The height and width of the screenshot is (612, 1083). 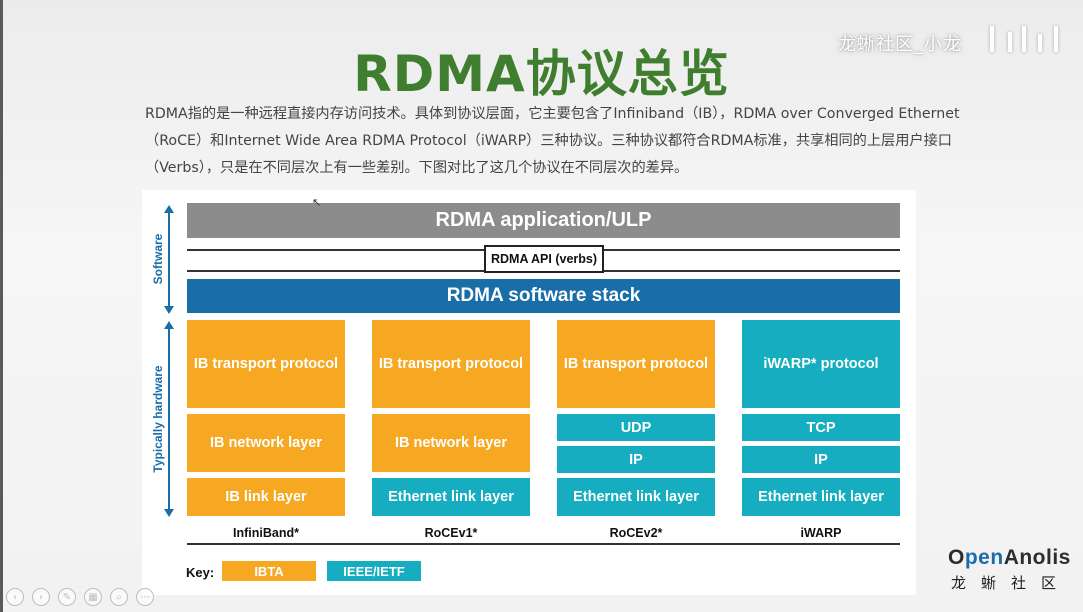 I want to click on mouse-cursor-icon: ↖, so click(x=317, y=202).